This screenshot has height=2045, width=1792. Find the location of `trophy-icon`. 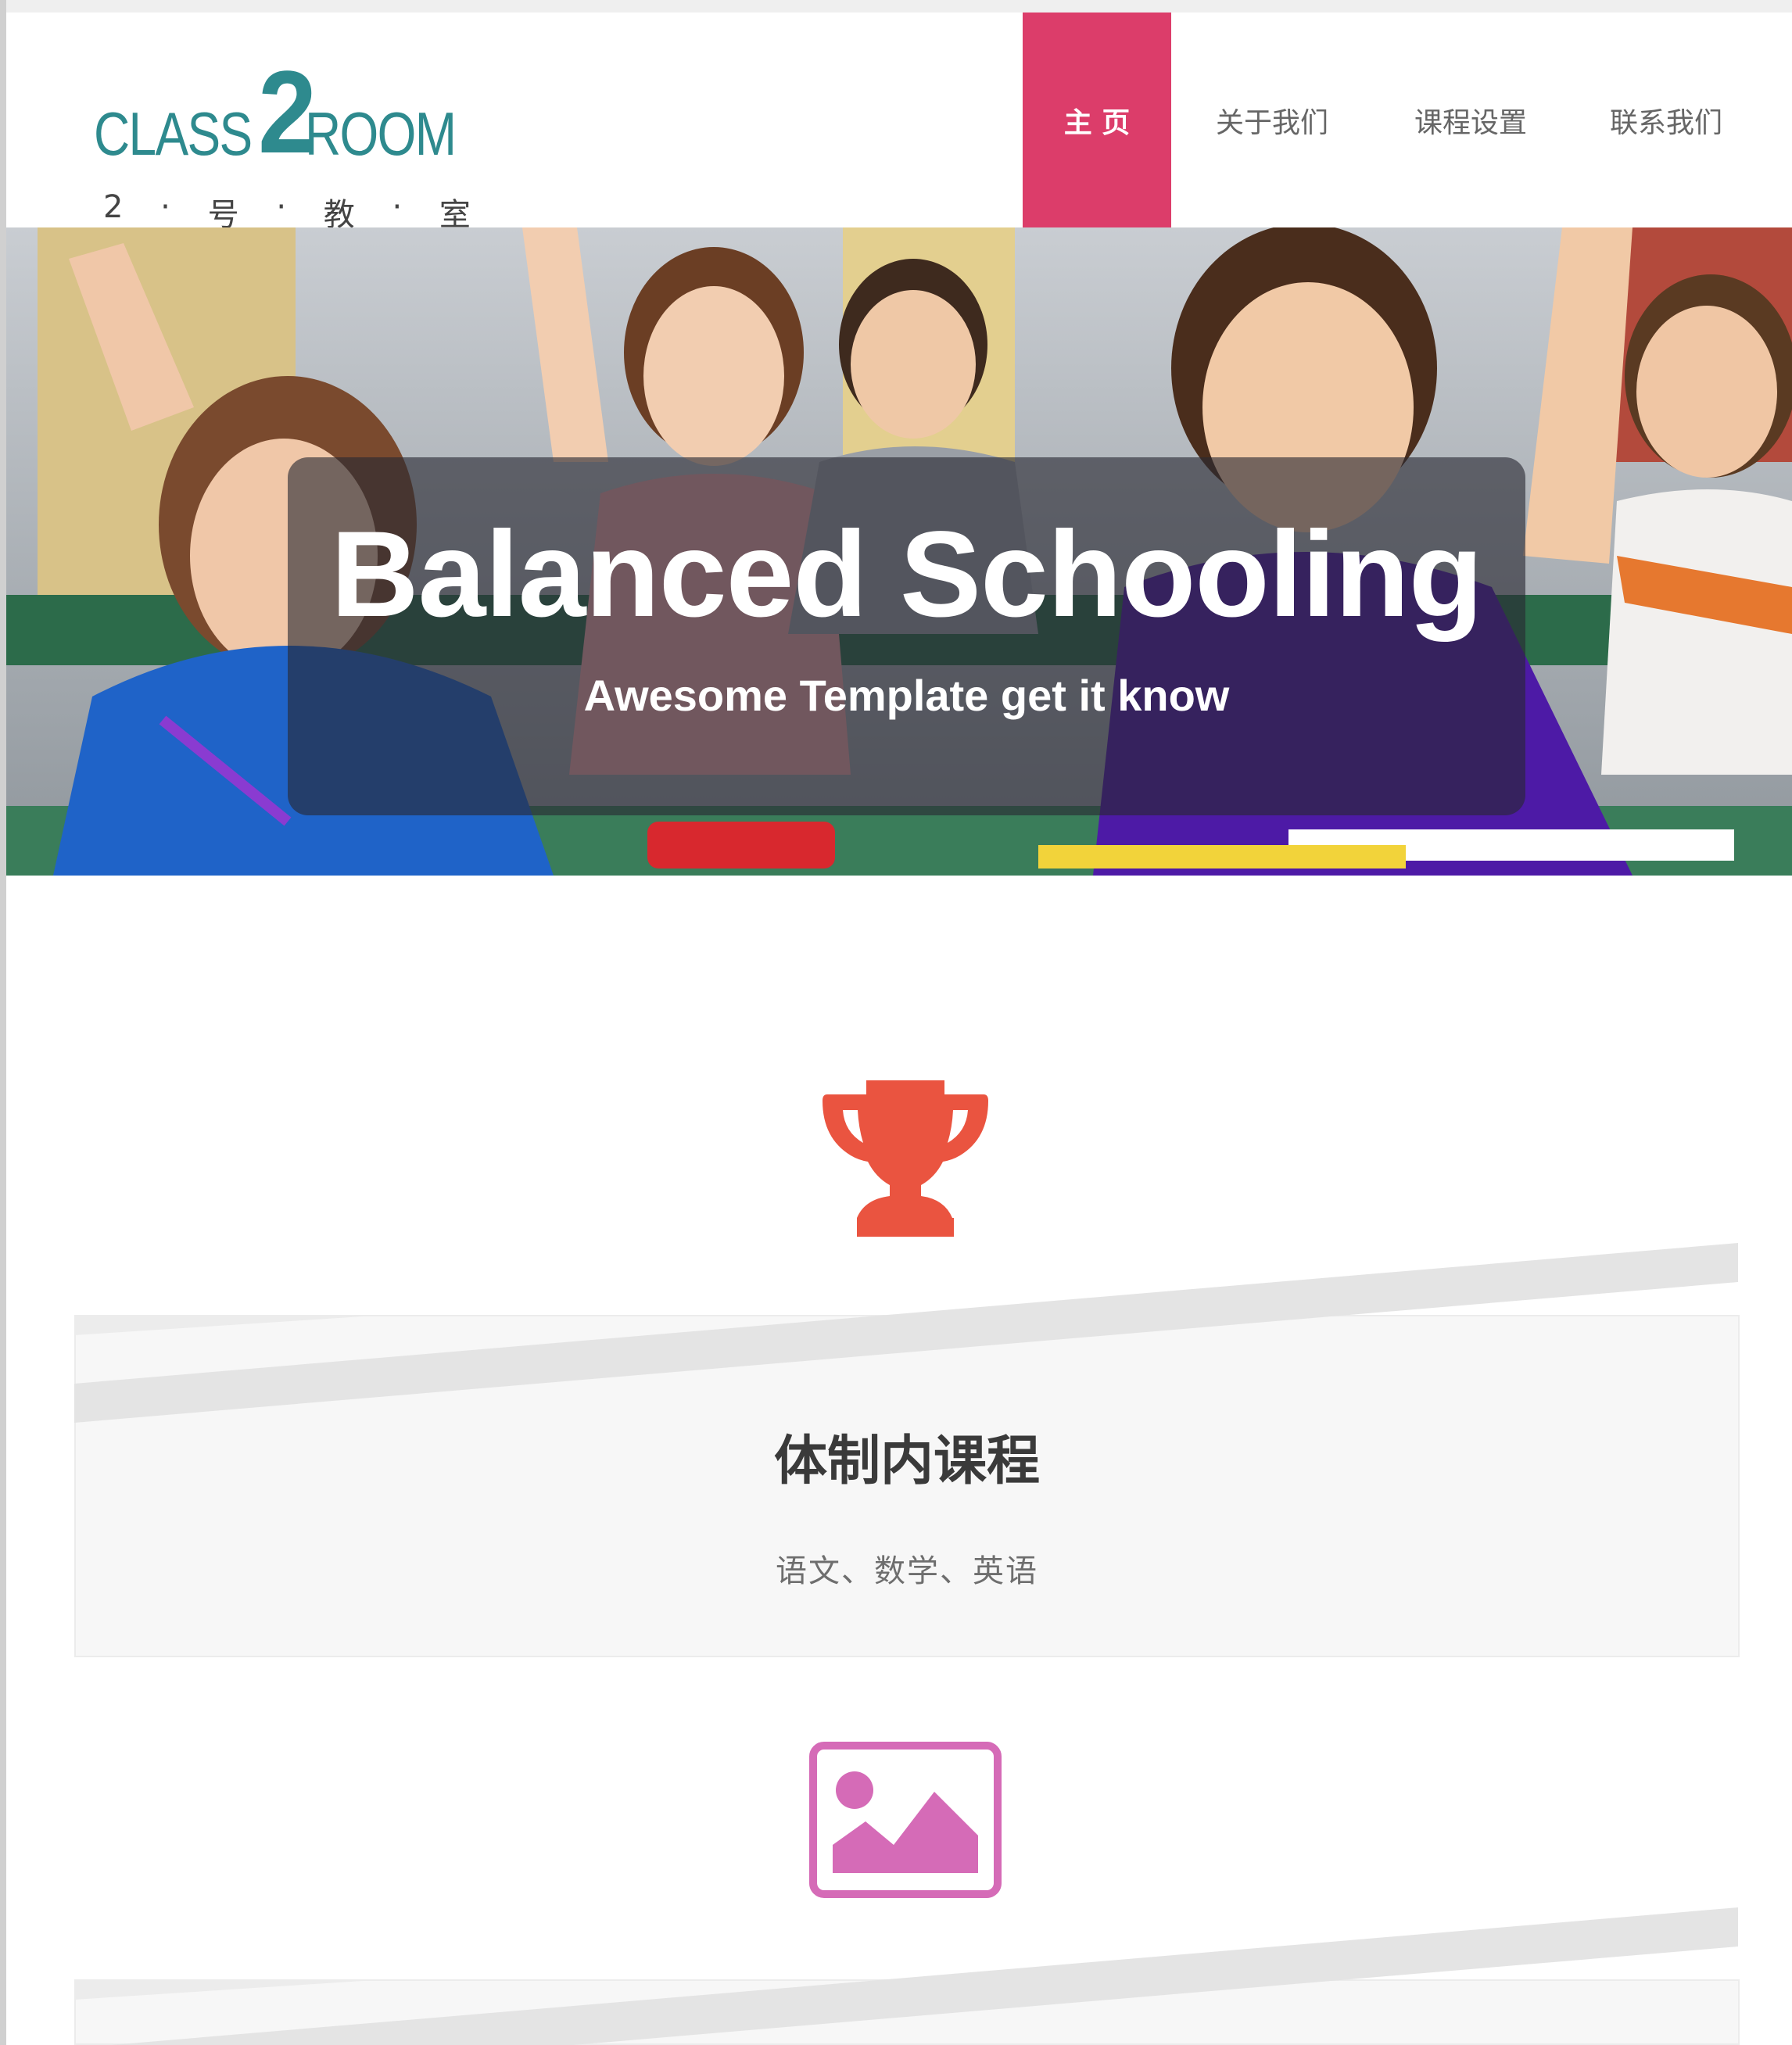

trophy-icon is located at coordinates (905, 1158).